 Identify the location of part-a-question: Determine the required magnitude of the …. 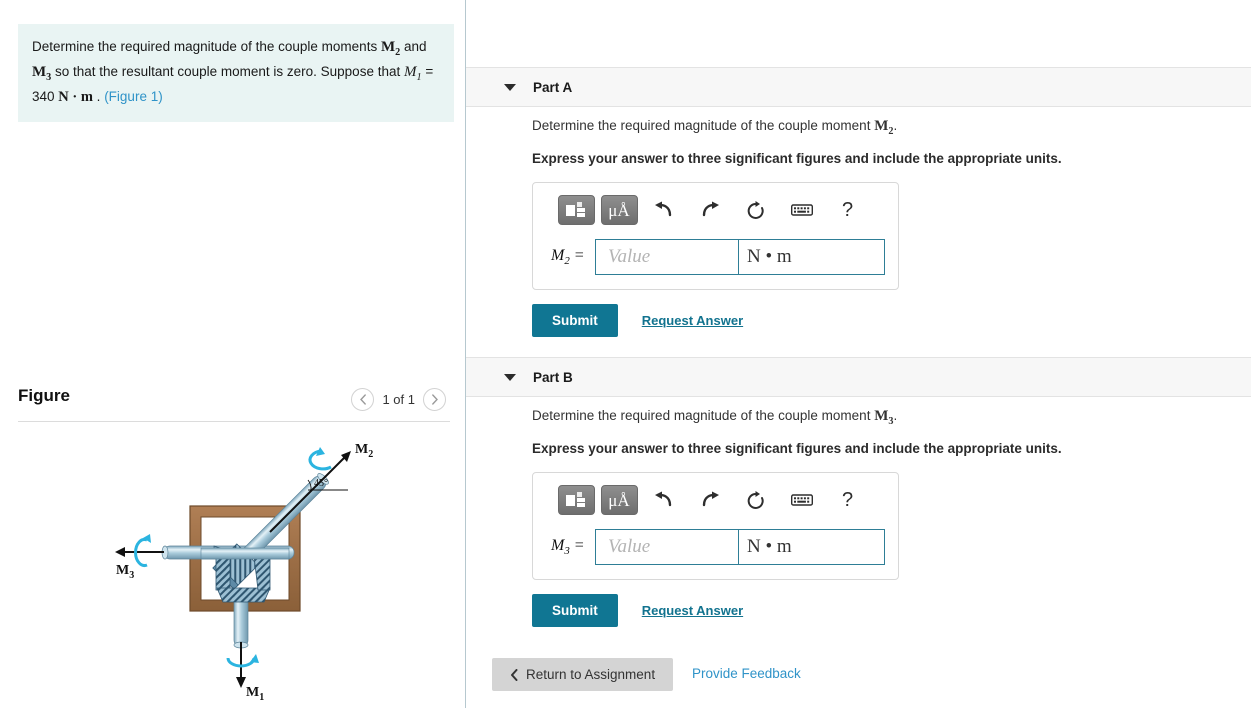
(891, 127).